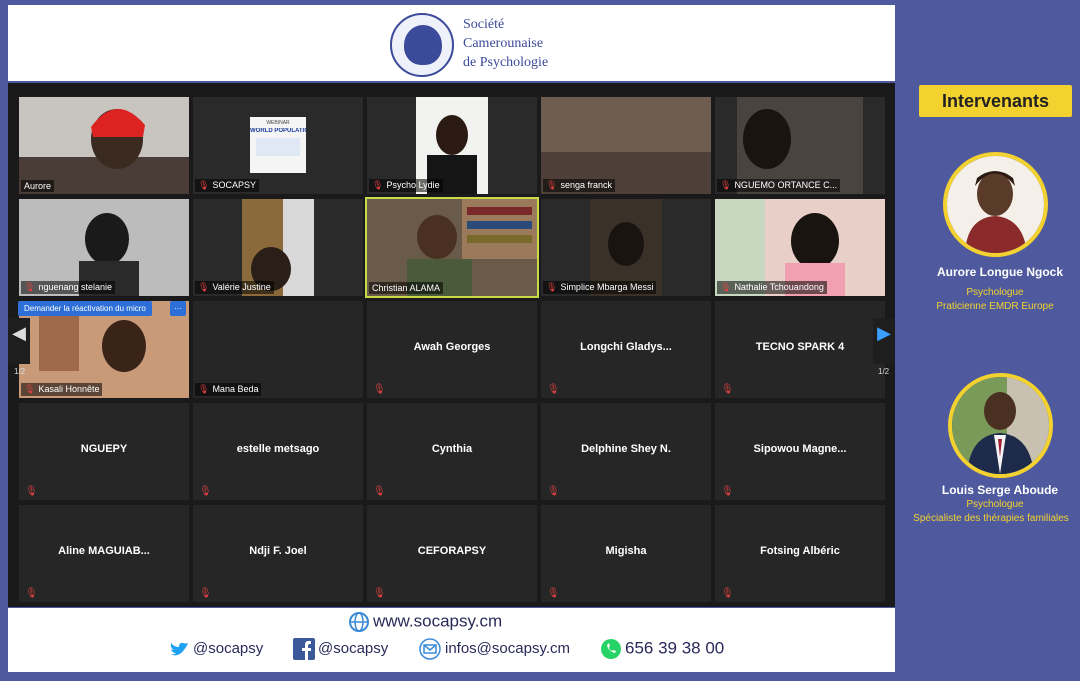 This screenshot has height=681, width=1080. I want to click on participant-name: Awah Georges, so click(452, 347).